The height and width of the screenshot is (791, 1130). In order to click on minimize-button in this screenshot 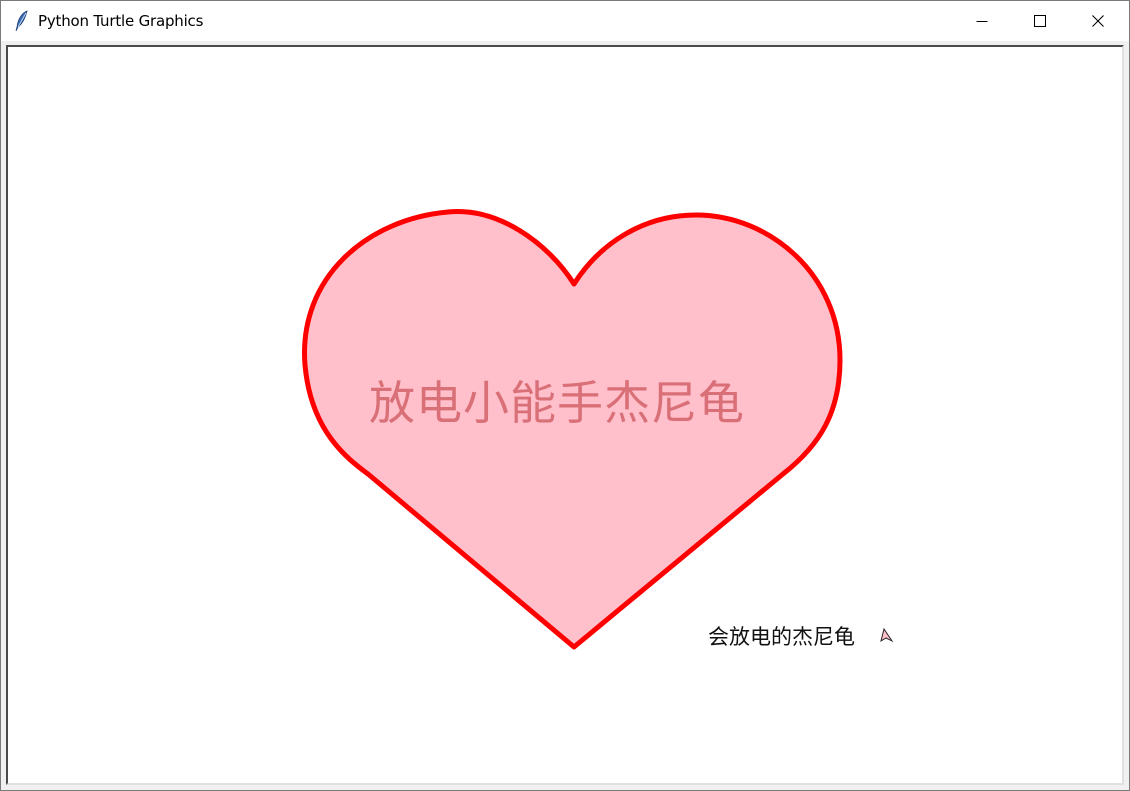, I will do `click(982, 21)`.